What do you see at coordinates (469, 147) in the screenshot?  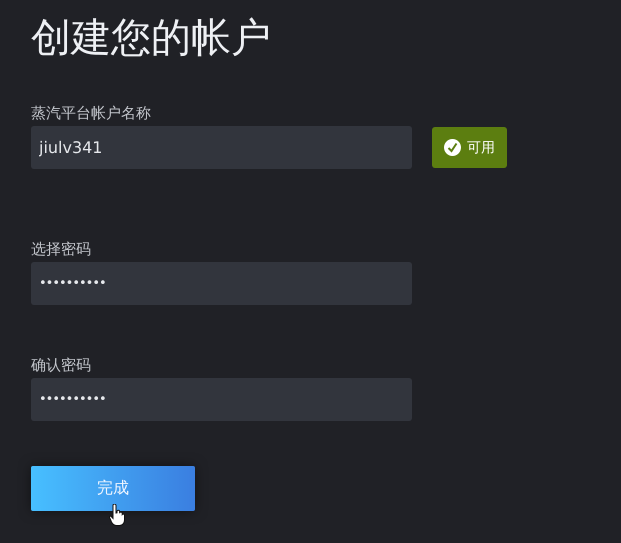 I see `availability-badge: 可用` at bounding box center [469, 147].